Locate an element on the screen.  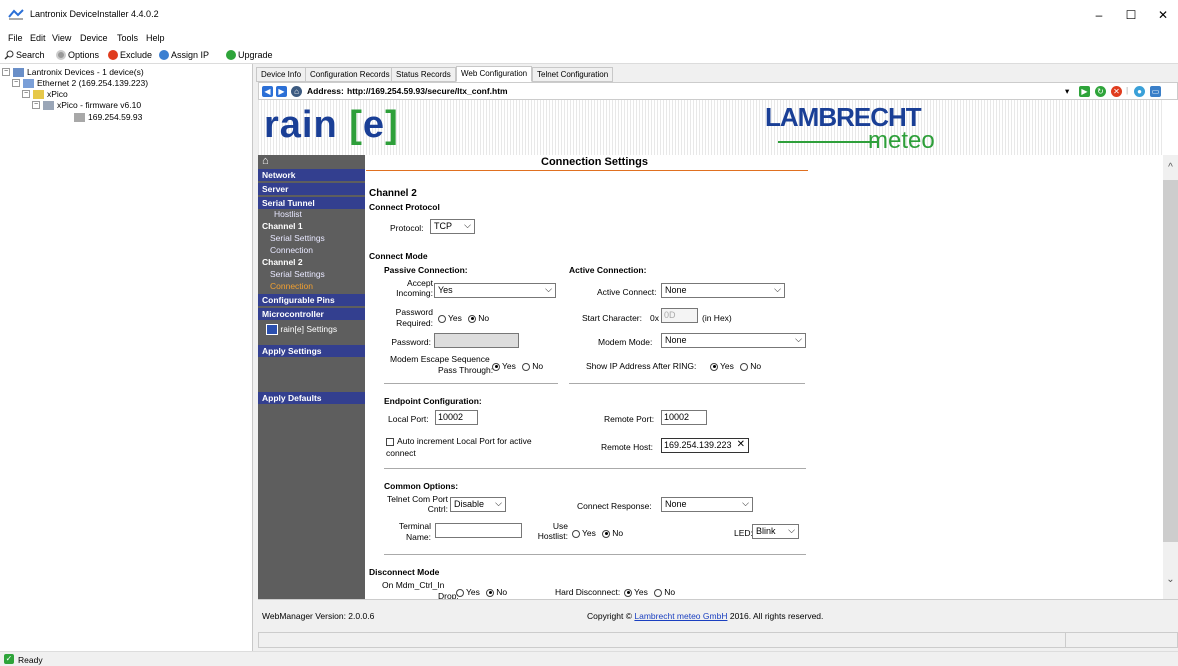
start-character-input: 0D is located at coordinates (679, 315).